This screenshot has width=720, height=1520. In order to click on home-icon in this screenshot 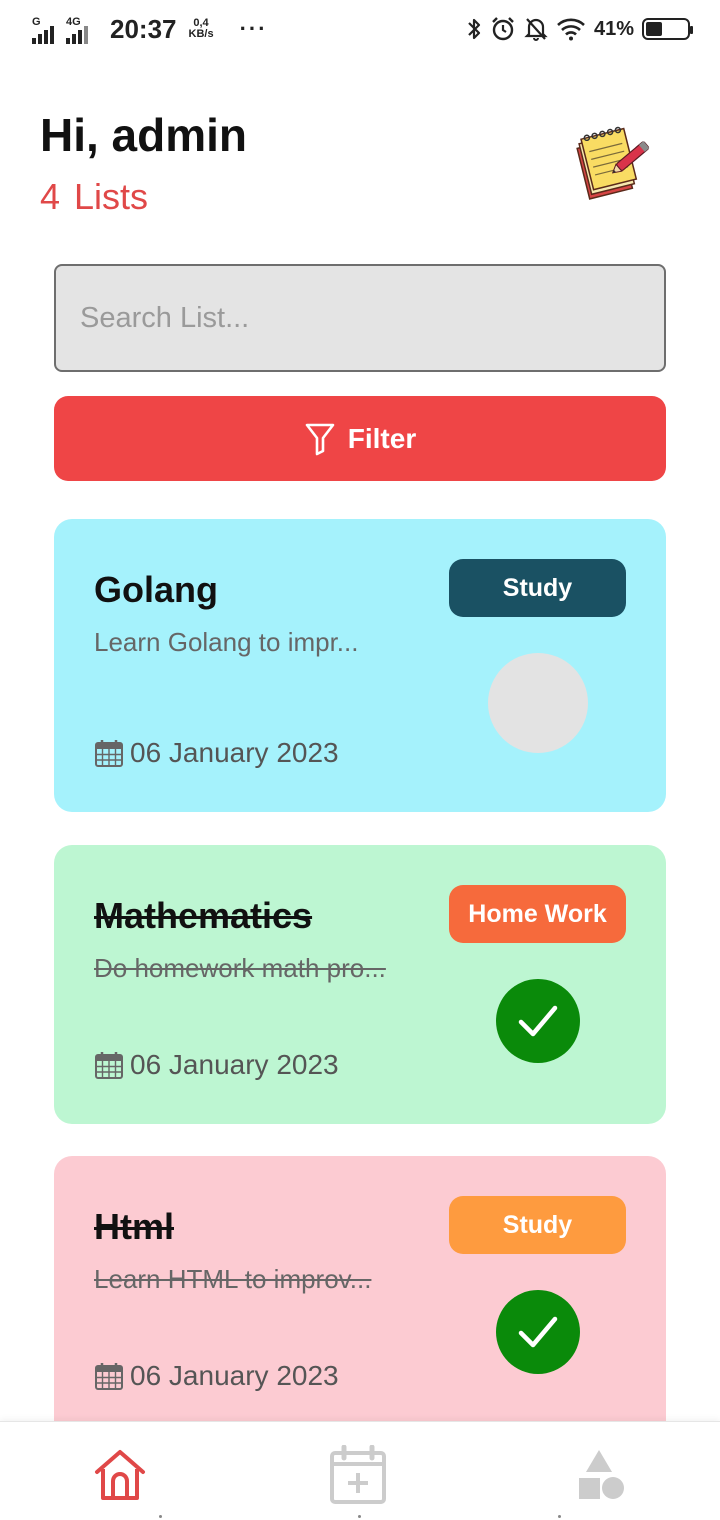, I will do `click(120, 1475)`.